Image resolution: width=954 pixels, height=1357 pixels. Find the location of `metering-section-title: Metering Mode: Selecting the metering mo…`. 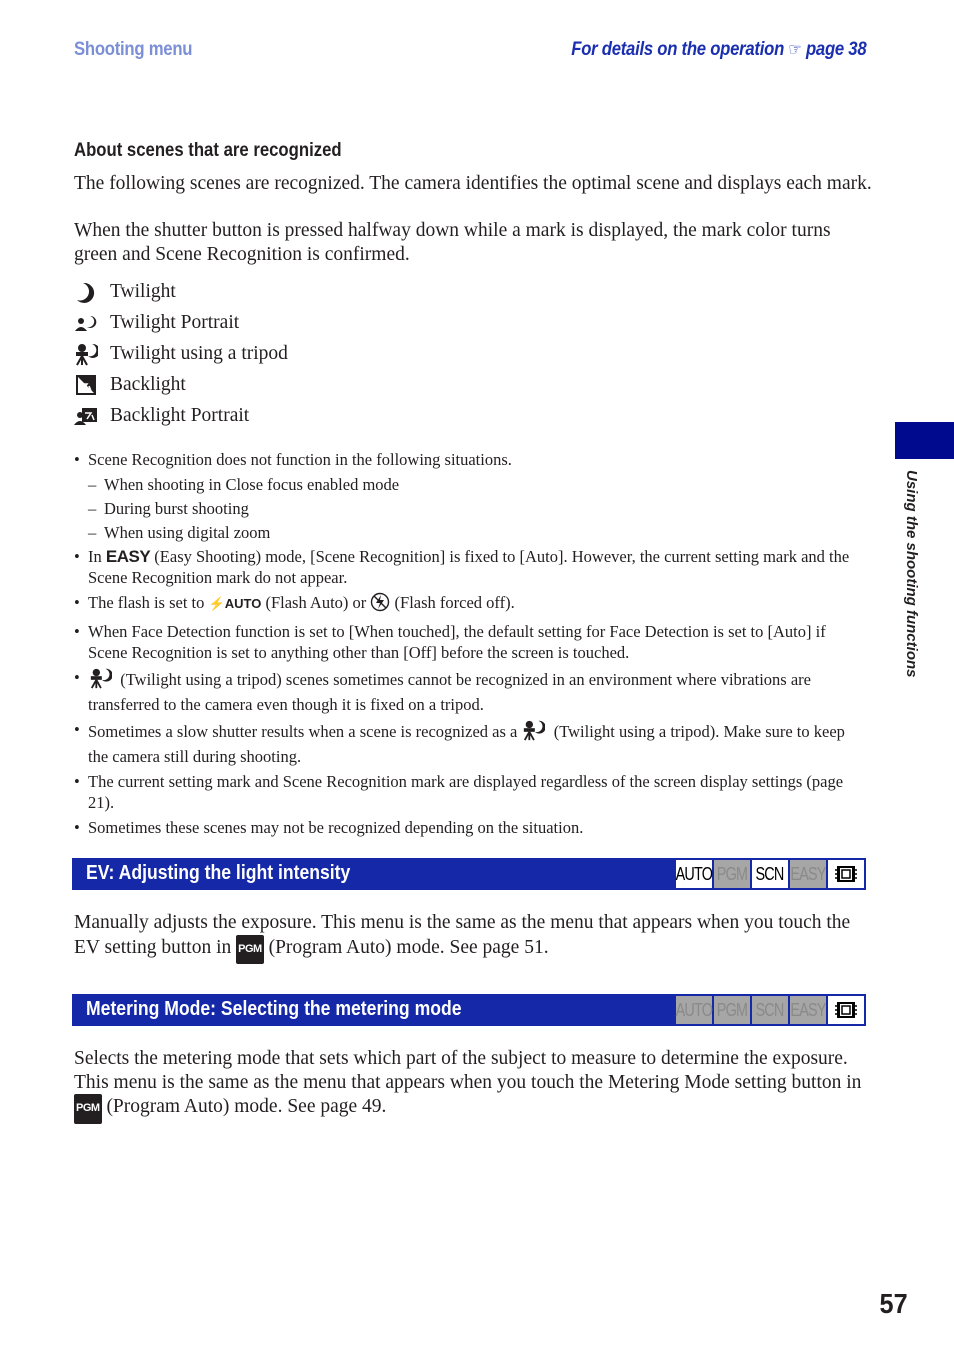

metering-section-title: Metering Mode: Selecting the metering mo… is located at coordinates (274, 1009).